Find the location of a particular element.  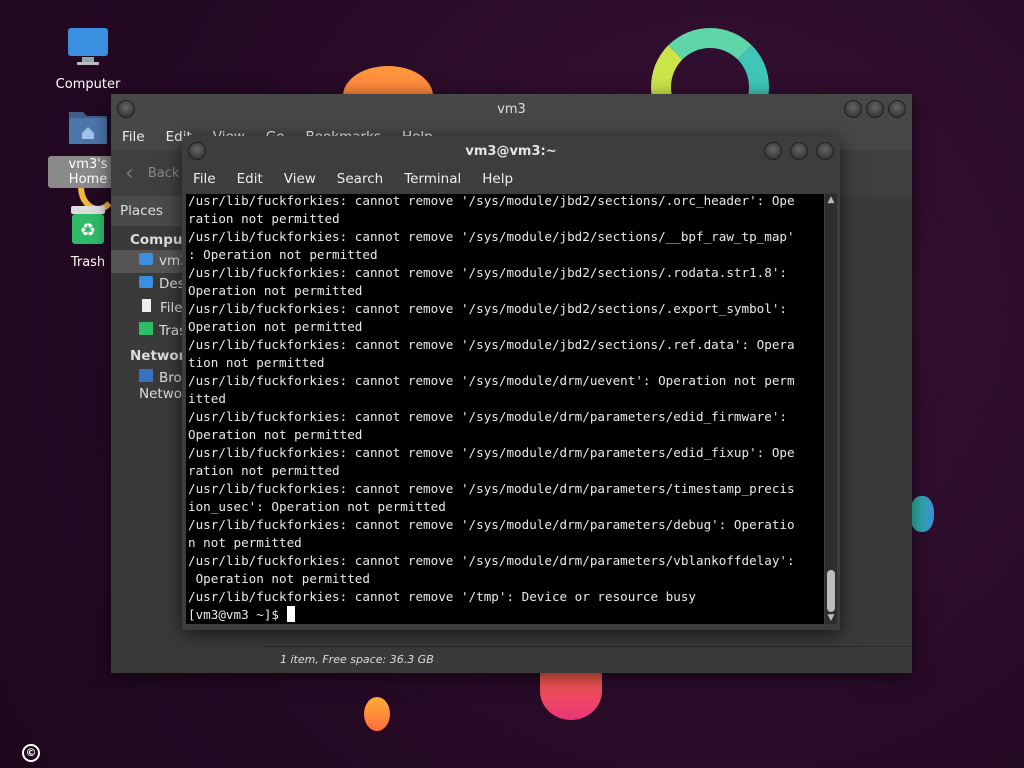

back-button: Back is located at coordinates (164, 173).